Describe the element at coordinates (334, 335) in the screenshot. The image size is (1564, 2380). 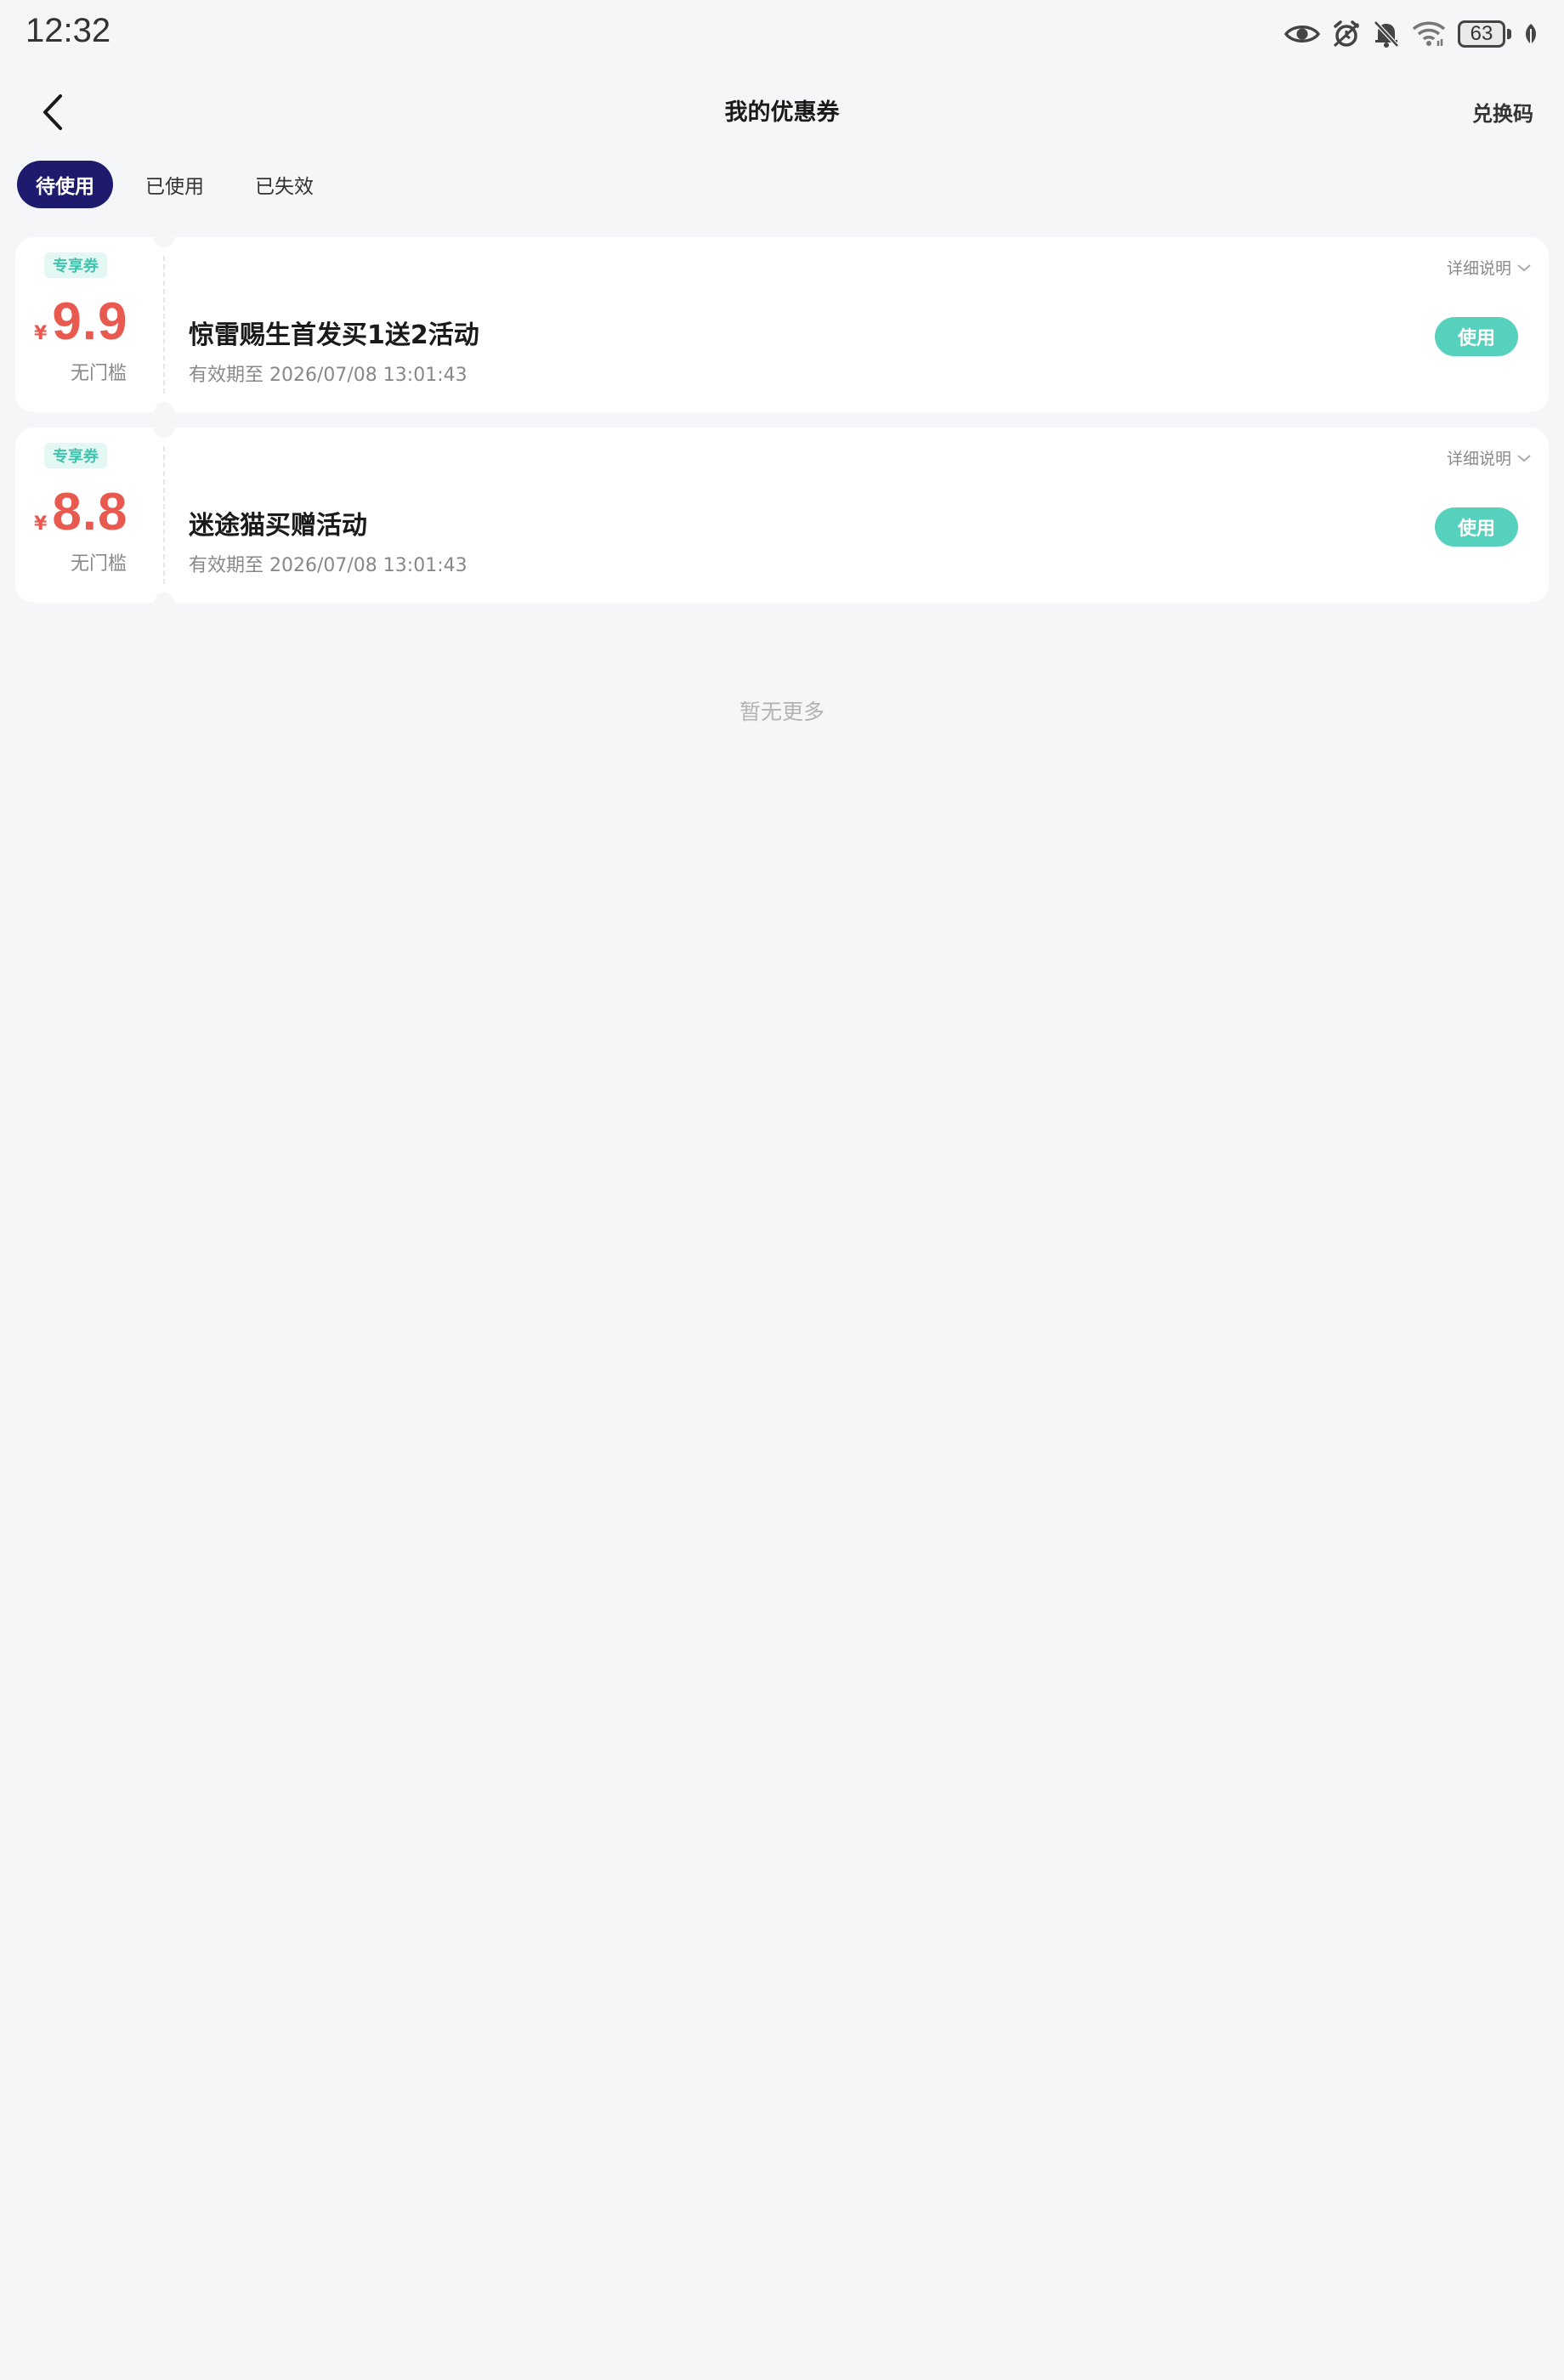
I see `coupon-title: 惊雷赐生首发买1送2活动` at that location.